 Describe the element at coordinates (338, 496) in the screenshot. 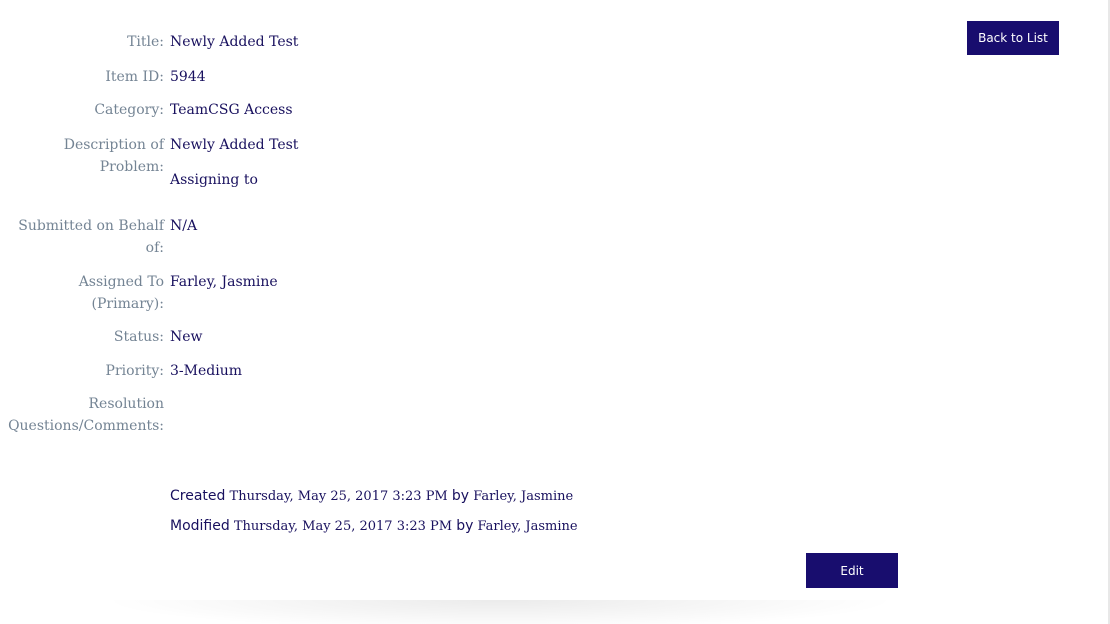

I see `created-date: Thursday, May 25, 2017 3:23 PM` at that location.